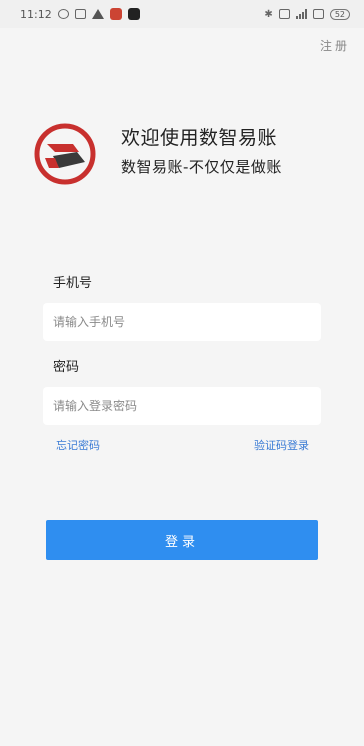 This screenshot has width=364, height=746. I want to click on welcome-title: 欢迎使用数智易账, so click(199, 138).